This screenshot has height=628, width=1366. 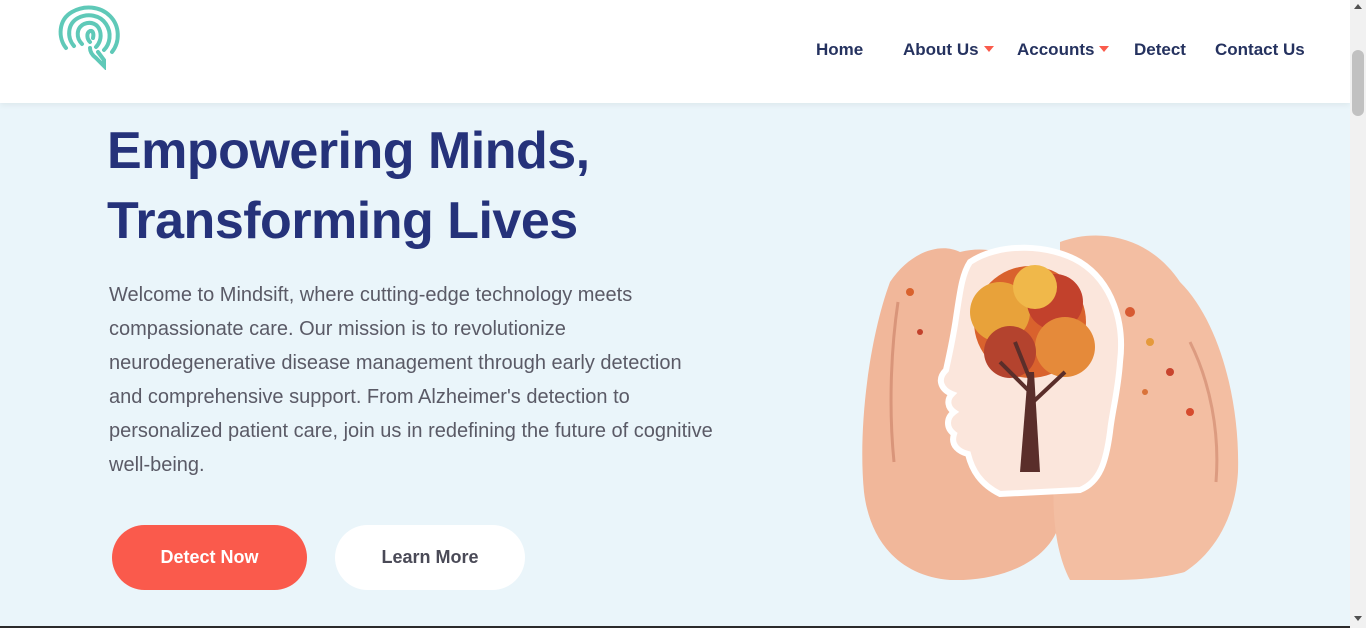 I want to click on nav-contact-us-label: Contact Us, so click(x=1260, y=49).